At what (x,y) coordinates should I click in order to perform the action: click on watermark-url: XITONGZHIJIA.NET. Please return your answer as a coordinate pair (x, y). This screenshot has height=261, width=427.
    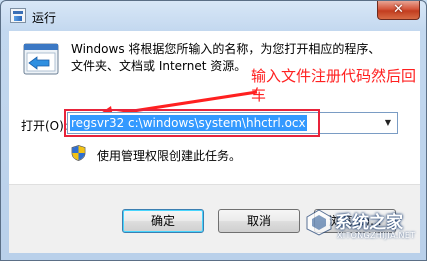
    Looking at the image, I should click on (376, 235).